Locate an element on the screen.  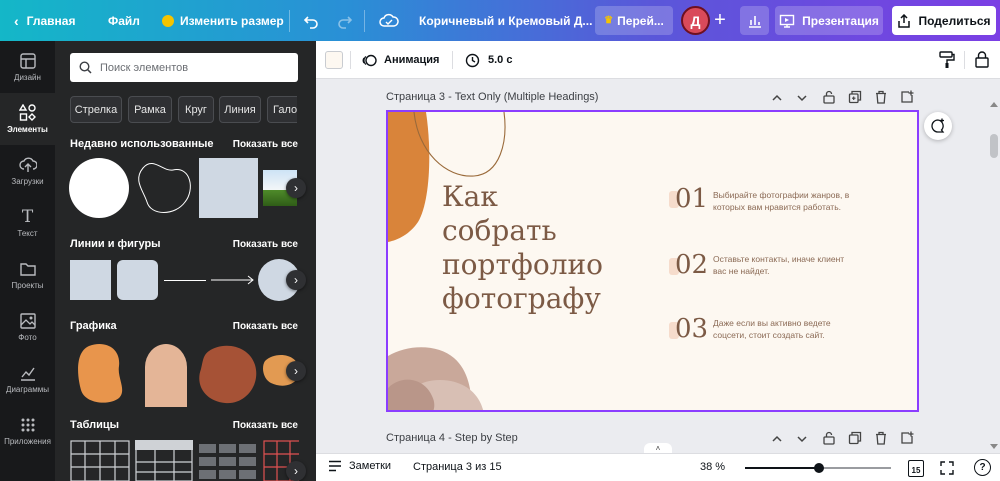
redo-button is located at coordinates (345, 20).